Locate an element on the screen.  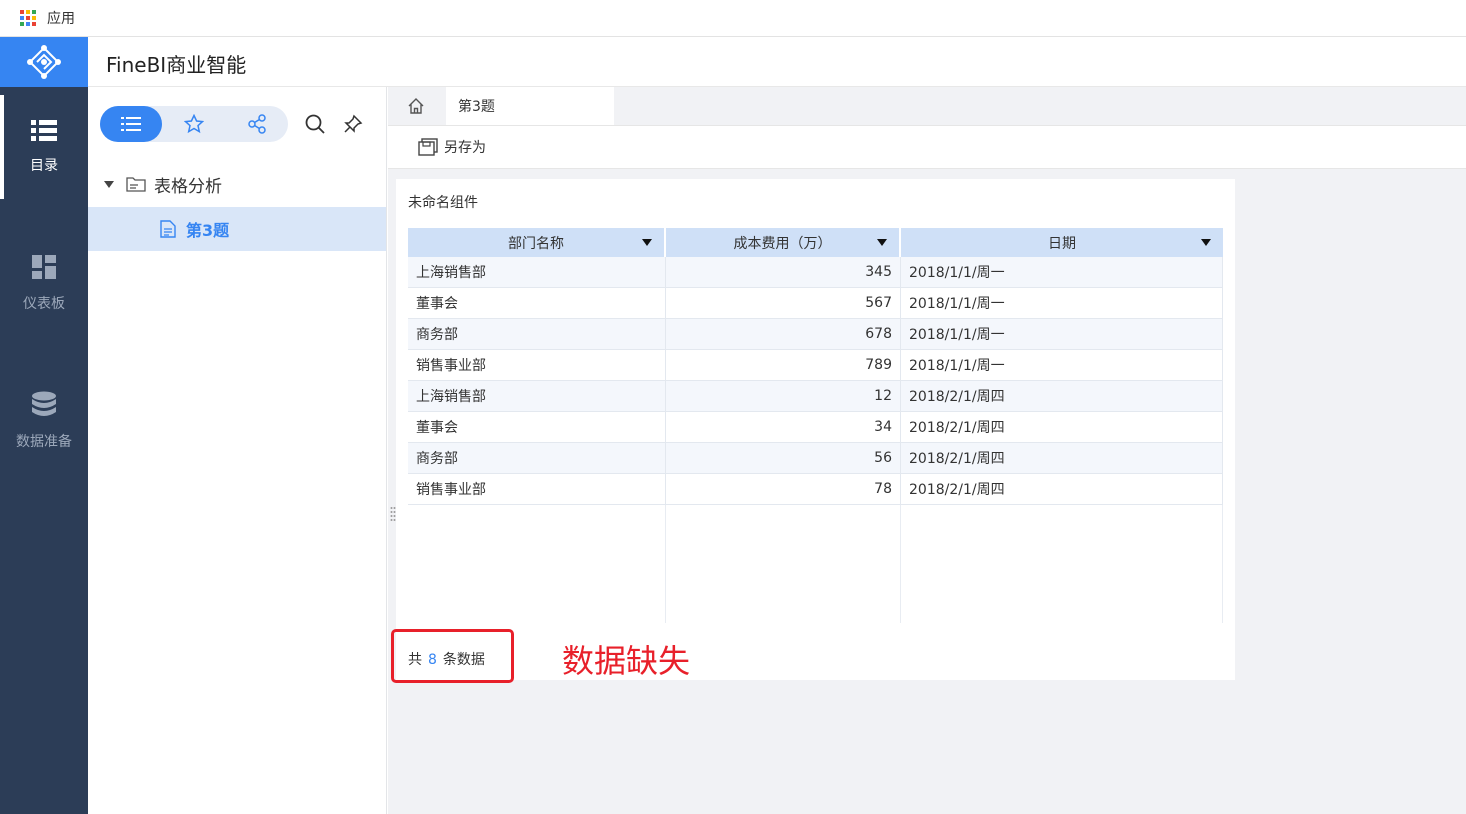
home-icon is located at coordinates (416, 106).